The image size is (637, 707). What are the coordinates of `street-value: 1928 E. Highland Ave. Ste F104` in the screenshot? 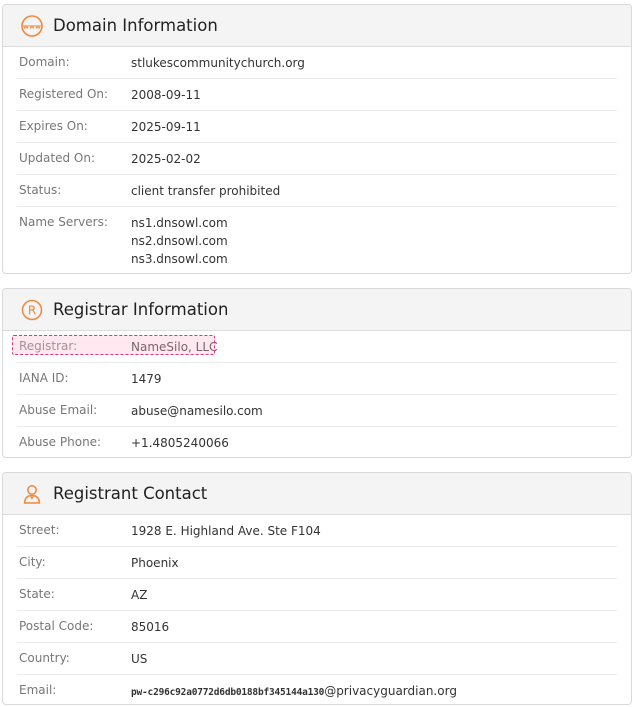 It's located at (226, 531).